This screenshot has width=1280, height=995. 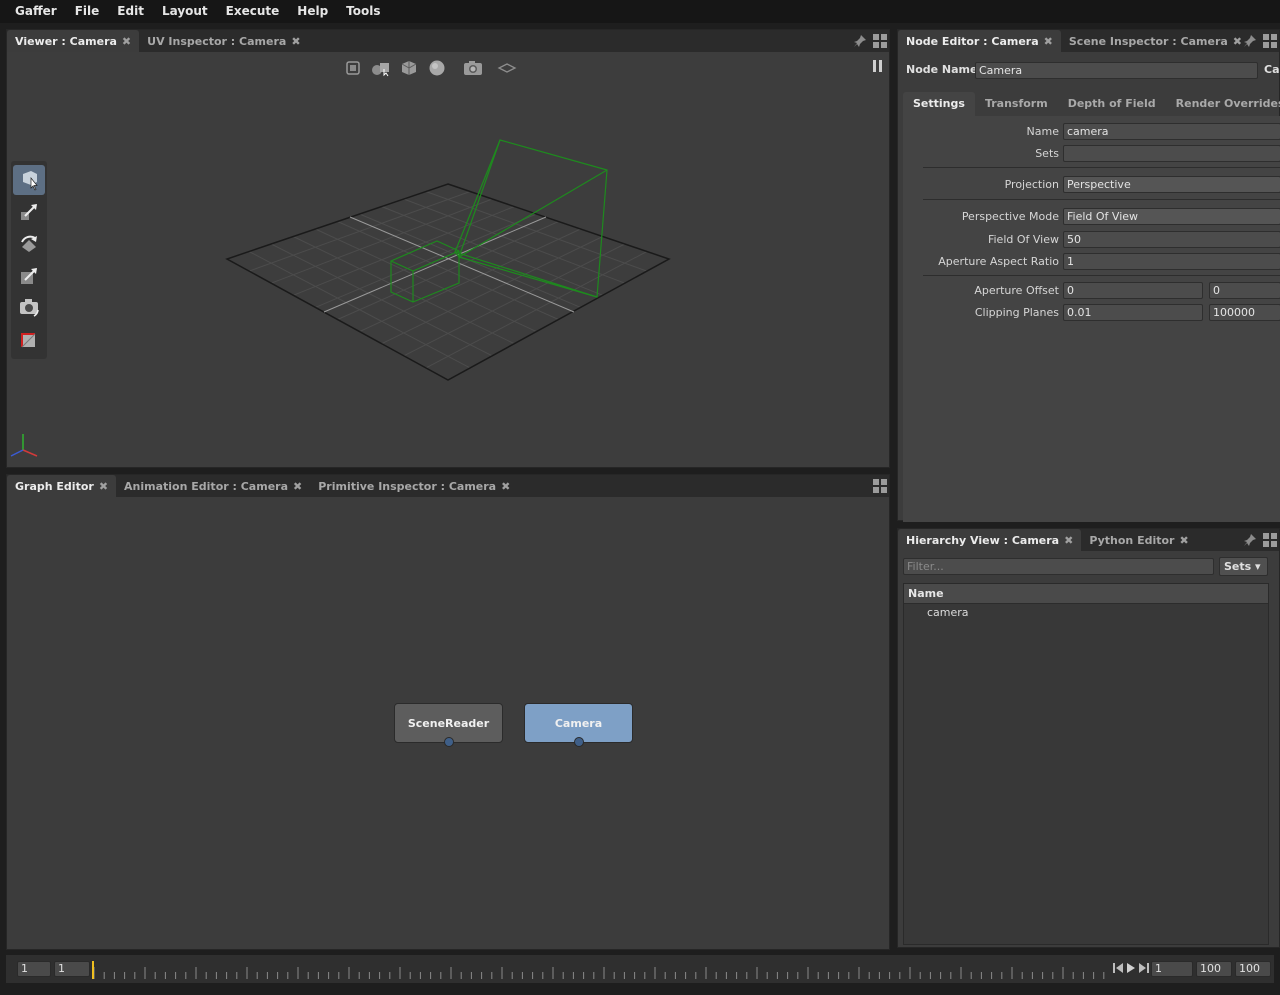 I want to click on tab-animation-editor: Animation Editor : Camera ✖, so click(x=213, y=486).